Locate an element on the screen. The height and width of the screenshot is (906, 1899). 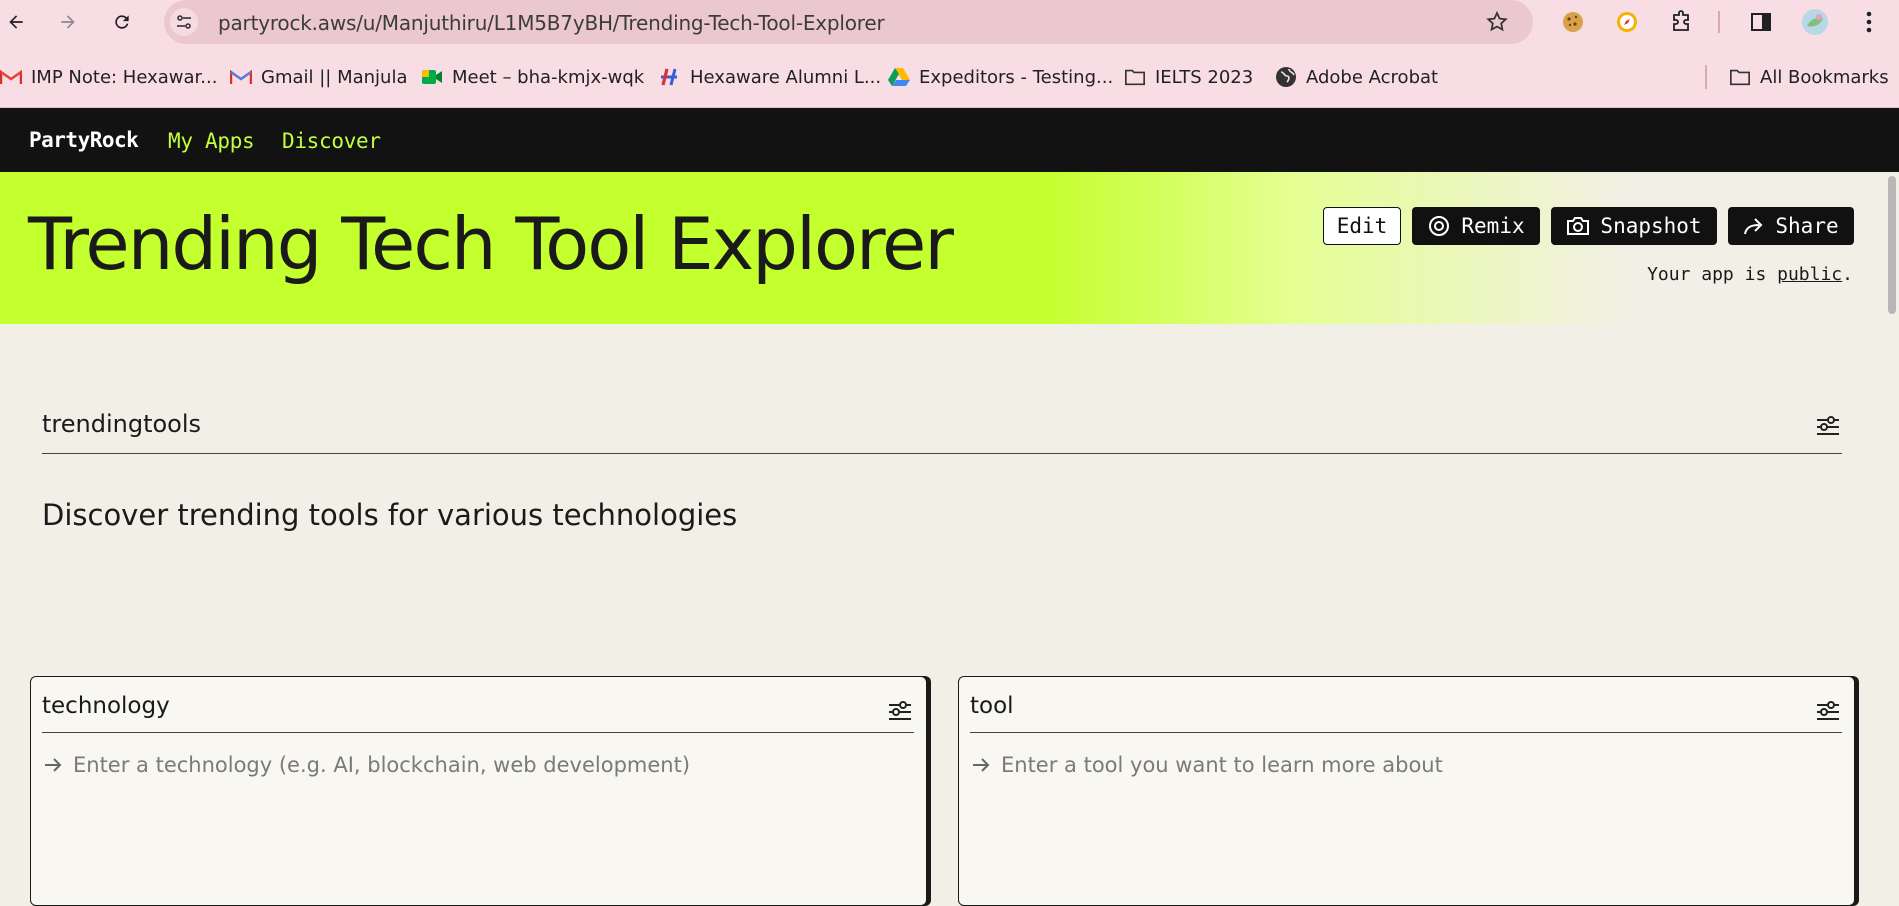
meet-icon is located at coordinates (432, 77).